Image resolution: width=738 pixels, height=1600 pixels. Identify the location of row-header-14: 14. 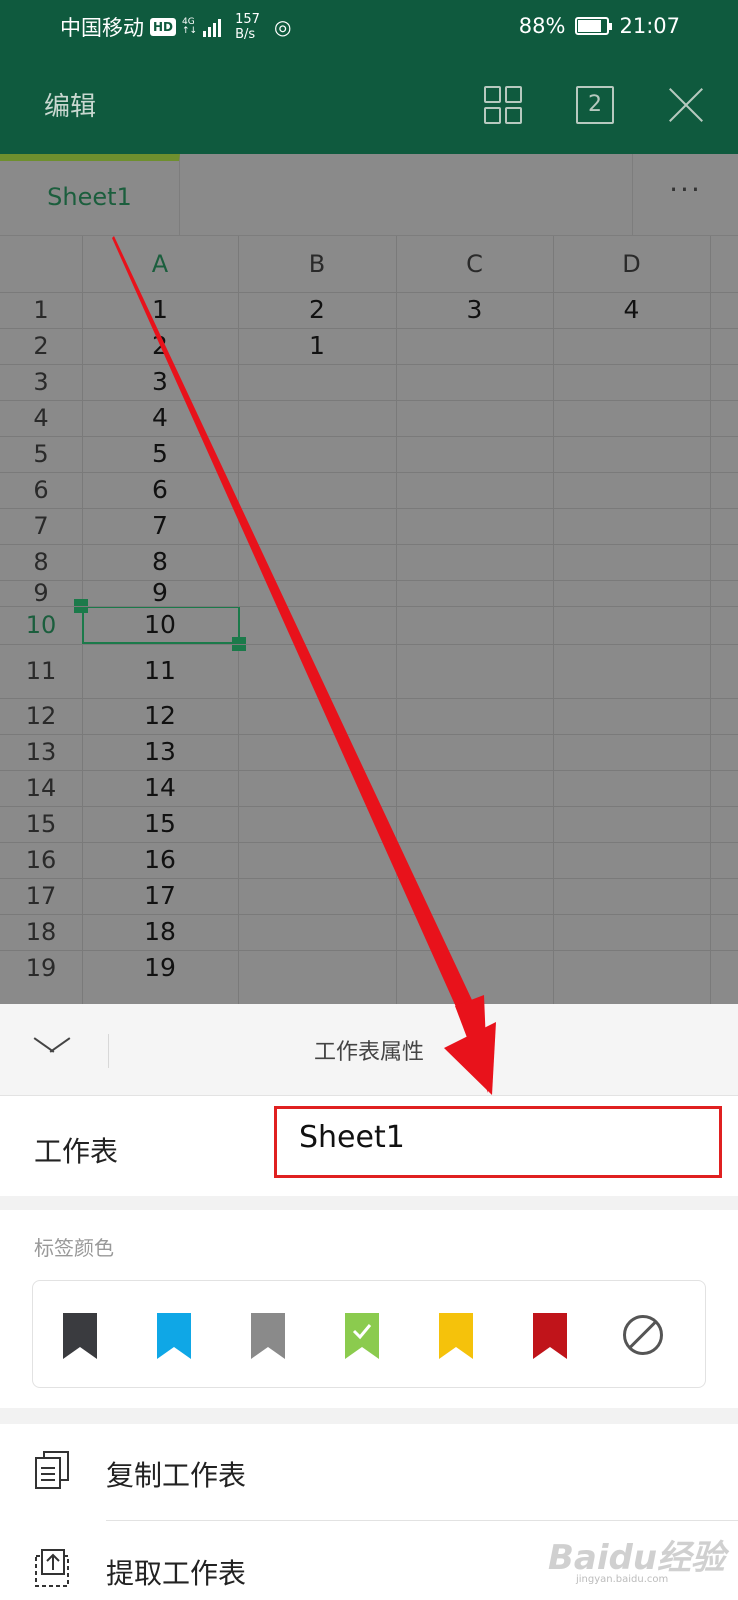
(41, 788).